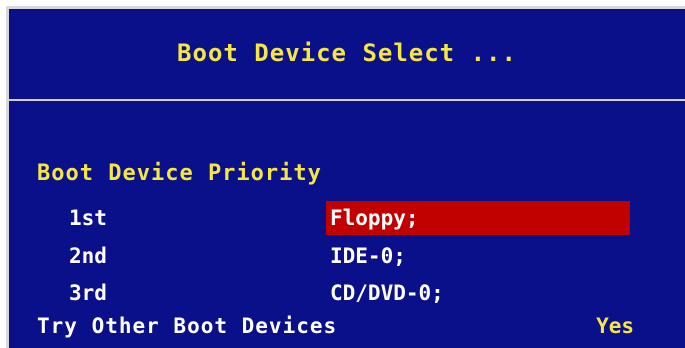 This screenshot has width=685, height=348. I want to click on boot-order-value-3rd: CD/DVD-0;, so click(478, 293).